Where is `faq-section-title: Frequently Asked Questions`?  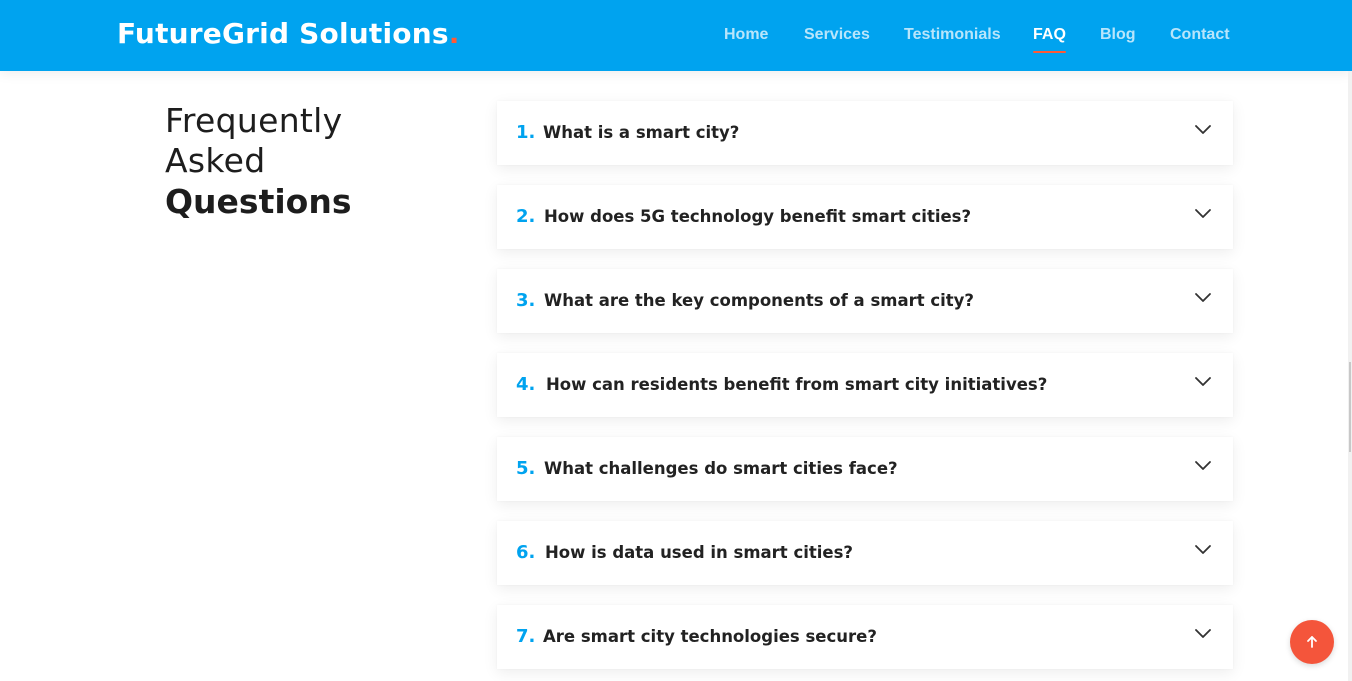
faq-section-title: Frequently Asked Questions is located at coordinates (258, 162).